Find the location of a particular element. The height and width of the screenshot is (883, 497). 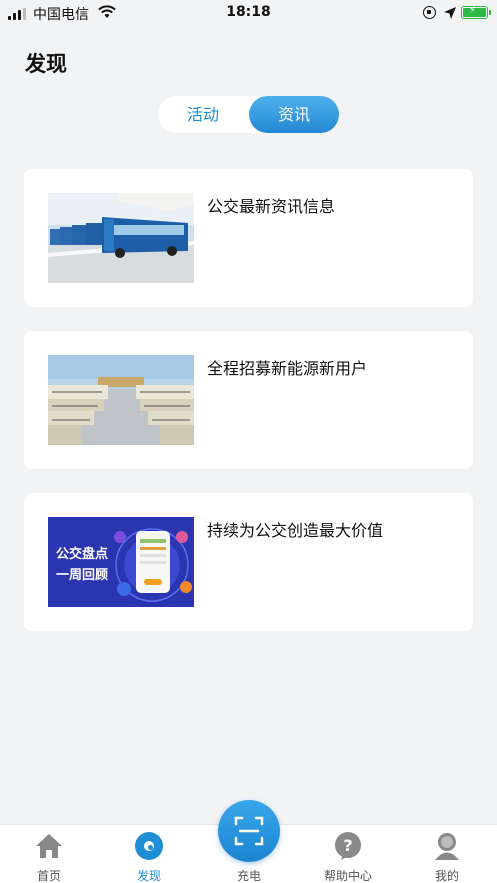

news-card: 全程招募新能源新用户 is located at coordinates (248, 400).